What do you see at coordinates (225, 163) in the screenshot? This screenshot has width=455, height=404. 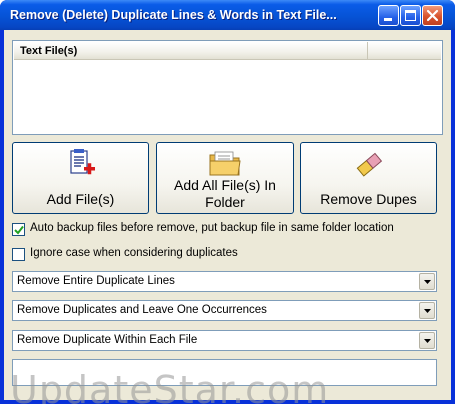 I see `folder-icon` at bounding box center [225, 163].